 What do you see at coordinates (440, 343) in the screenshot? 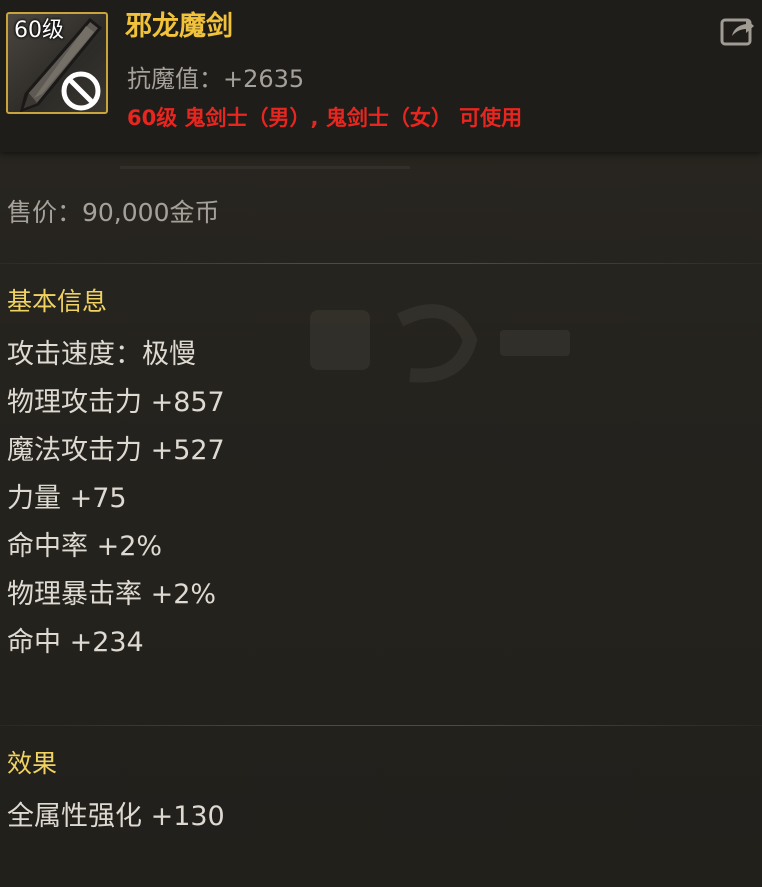
I see `watermark-logo` at bounding box center [440, 343].